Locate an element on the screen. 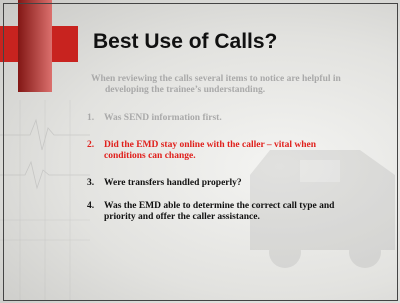  list-item-3: 3. Were transfers handled properly? is located at coordinates (235, 183).